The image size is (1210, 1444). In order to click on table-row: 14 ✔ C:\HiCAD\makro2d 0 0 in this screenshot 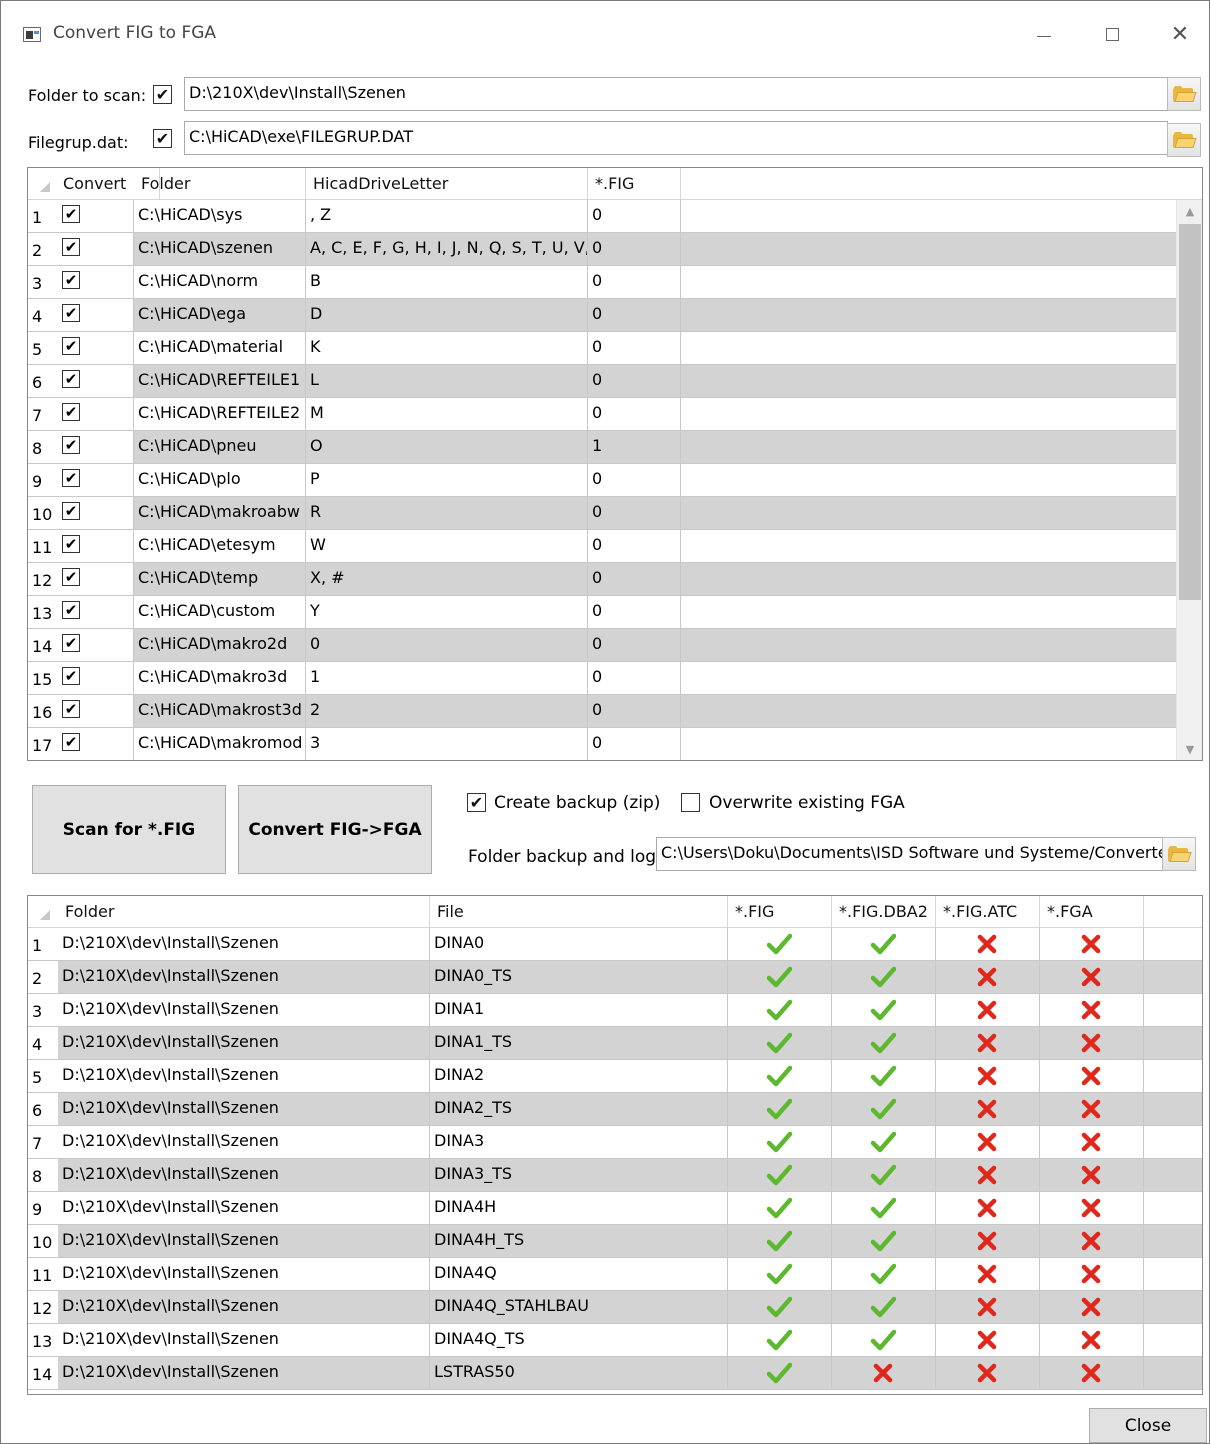, I will do `click(602, 645)`.